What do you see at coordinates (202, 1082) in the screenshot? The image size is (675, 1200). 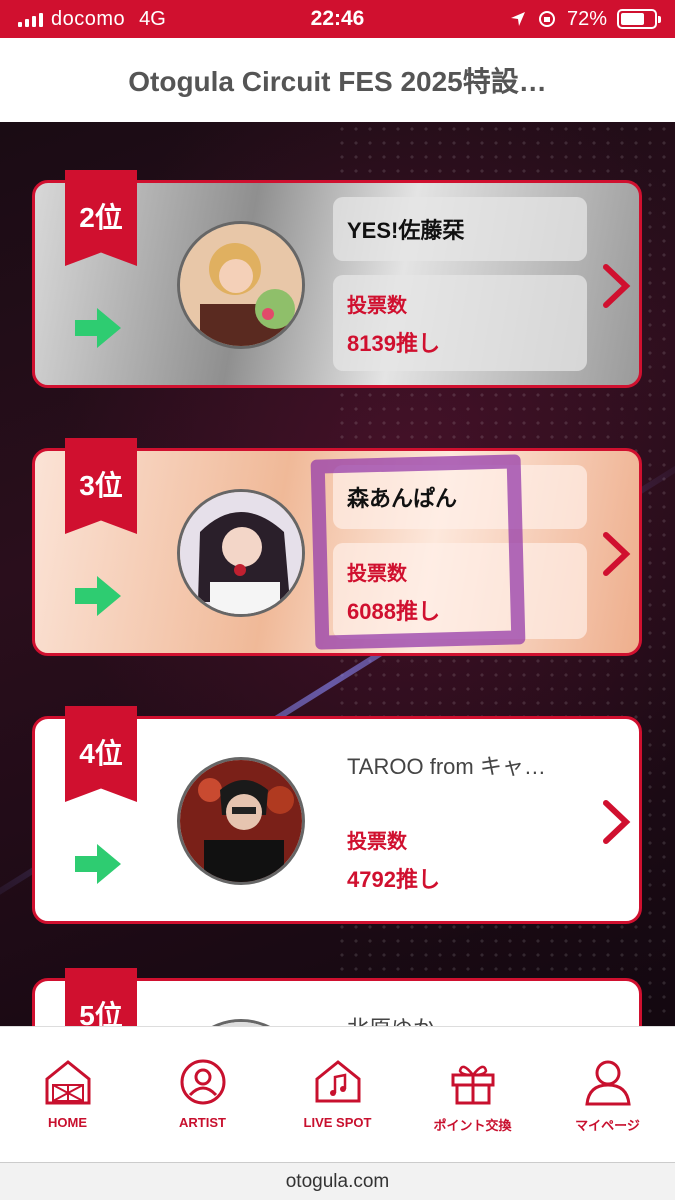 I see `artist-icon` at bounding box center [202, 1082].